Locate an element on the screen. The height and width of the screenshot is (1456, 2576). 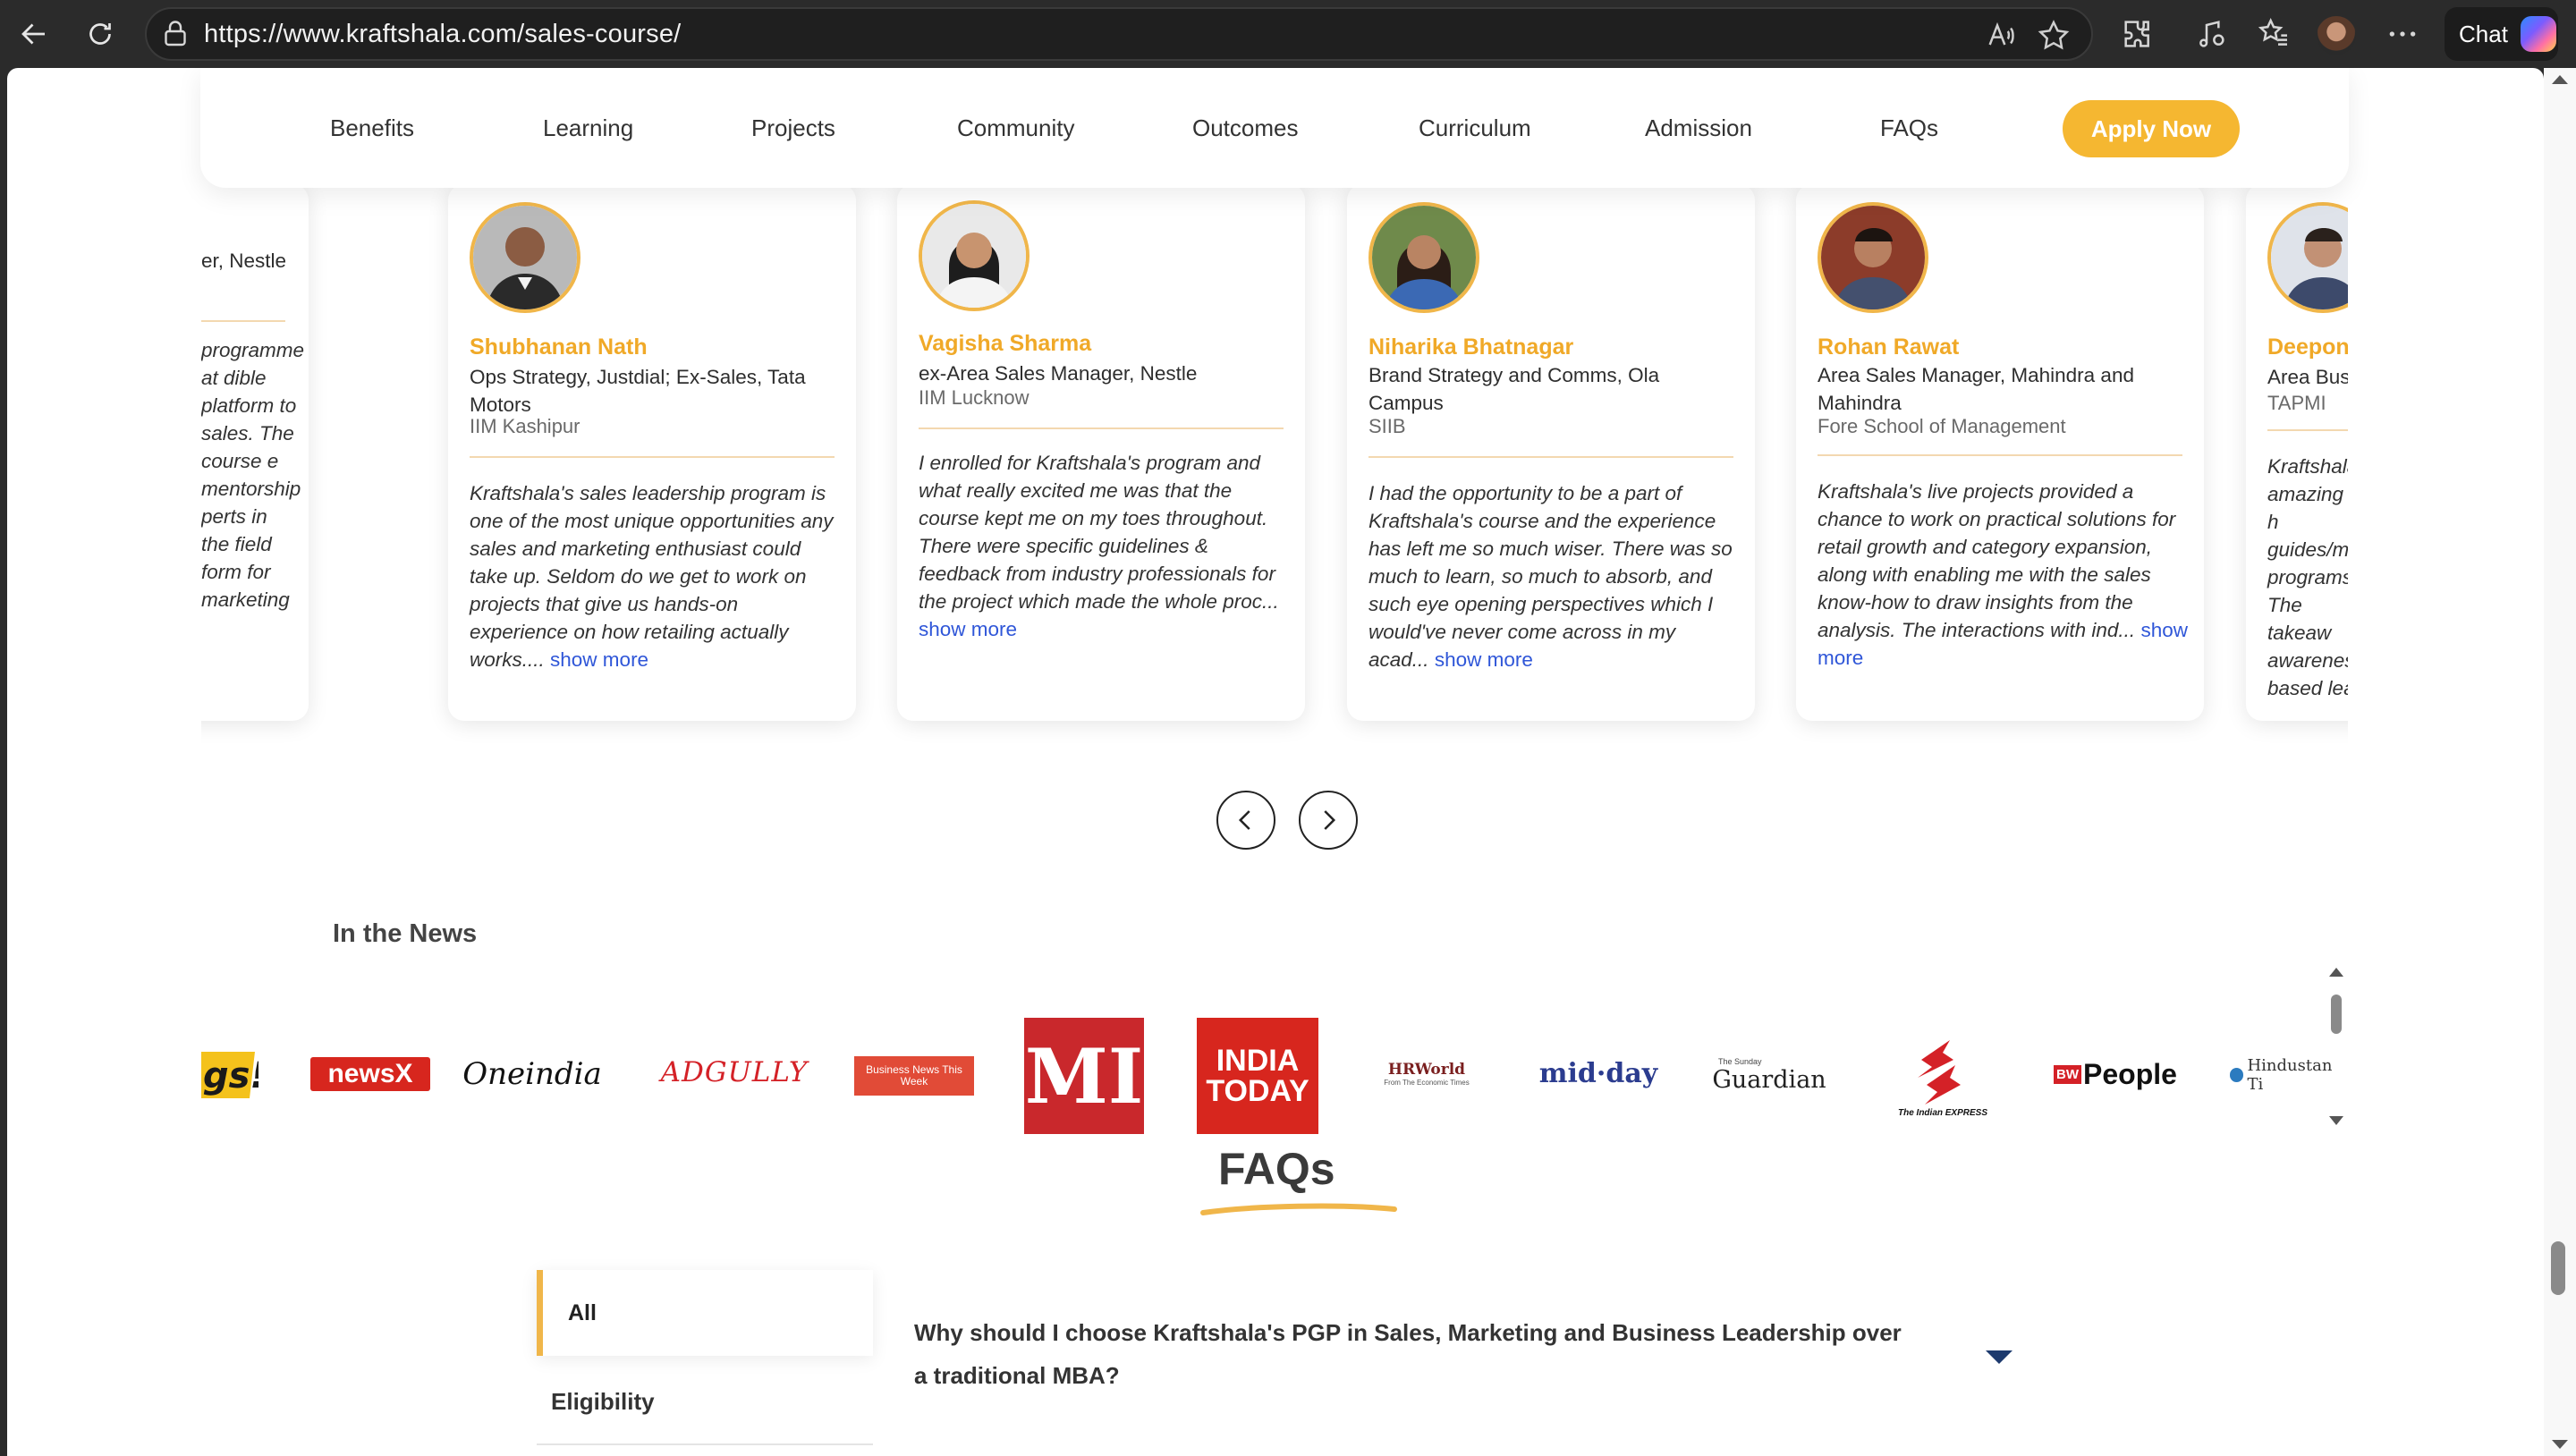
testimonial-school: IIM Kashipur is located at coordinates (525, 426).